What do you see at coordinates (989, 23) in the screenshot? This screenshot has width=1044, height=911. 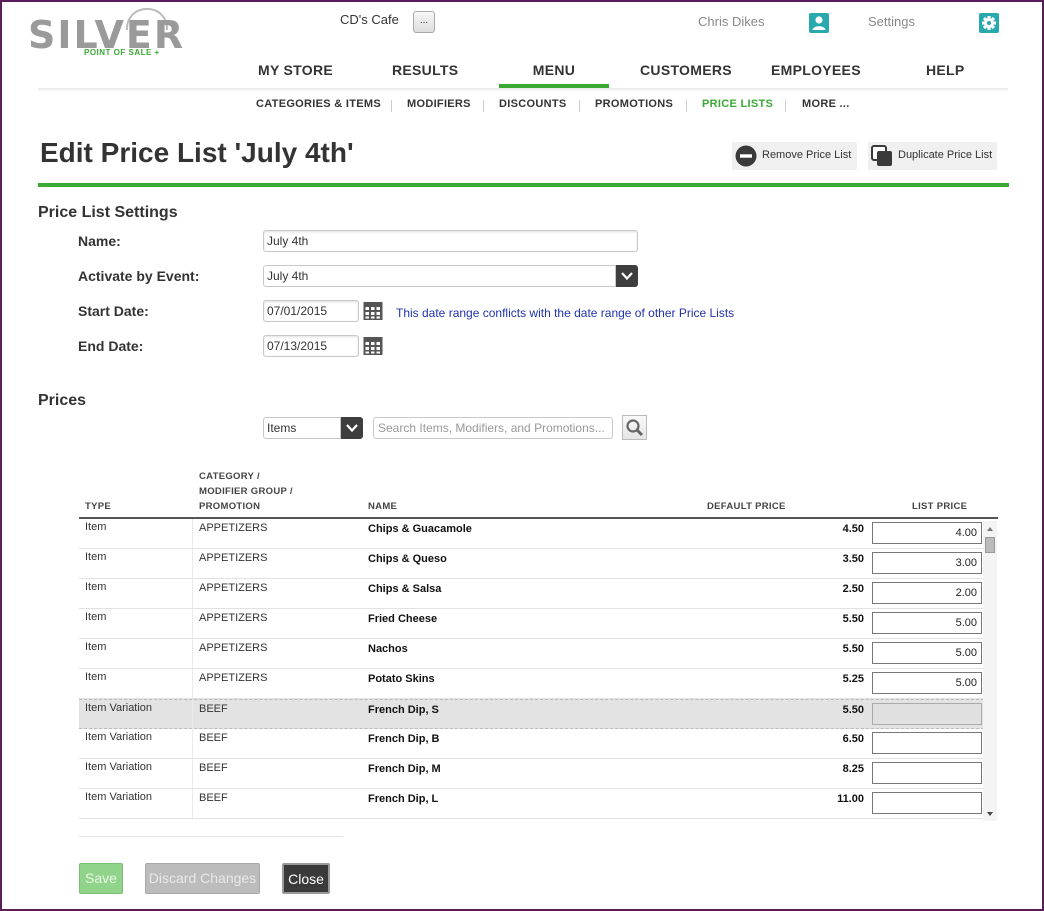 I see `gear-icon` at bounding box center [989, 23].